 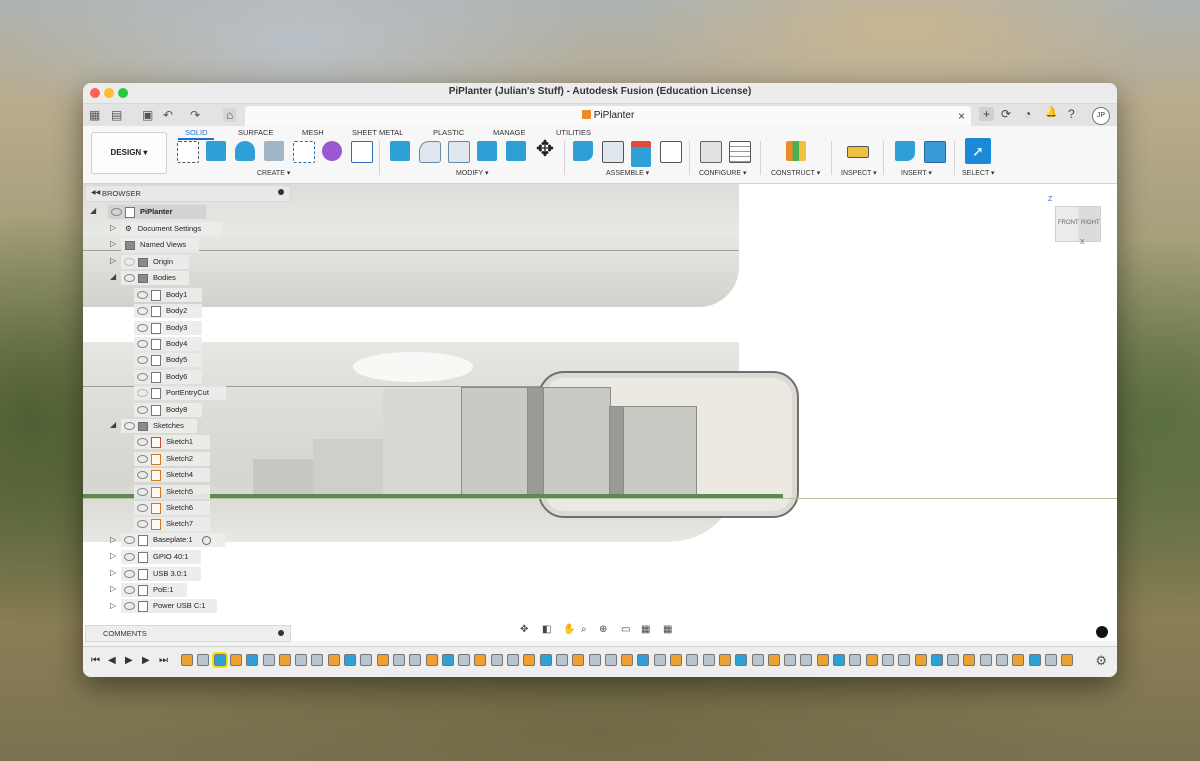 I want to click on tab-plastic: PLASTIC, so click(x=448, y=132).